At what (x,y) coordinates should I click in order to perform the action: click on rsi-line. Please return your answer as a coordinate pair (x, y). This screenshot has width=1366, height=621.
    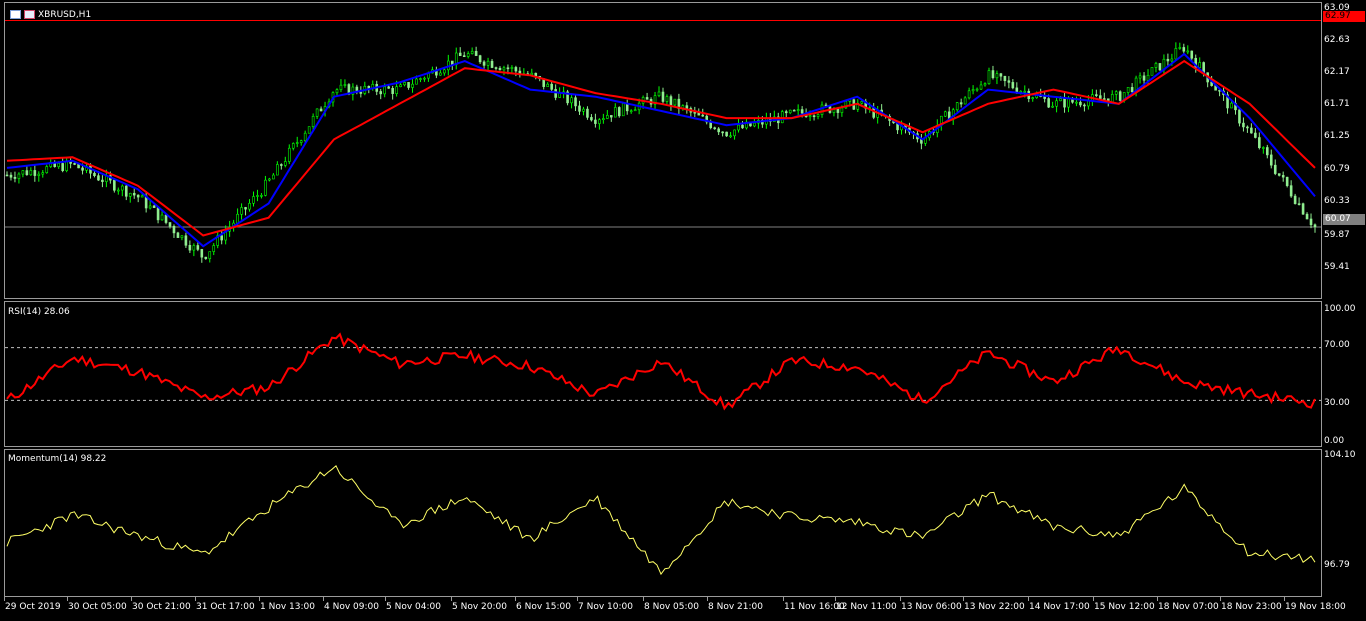
    Looking at the image, I should click on (661, 371).